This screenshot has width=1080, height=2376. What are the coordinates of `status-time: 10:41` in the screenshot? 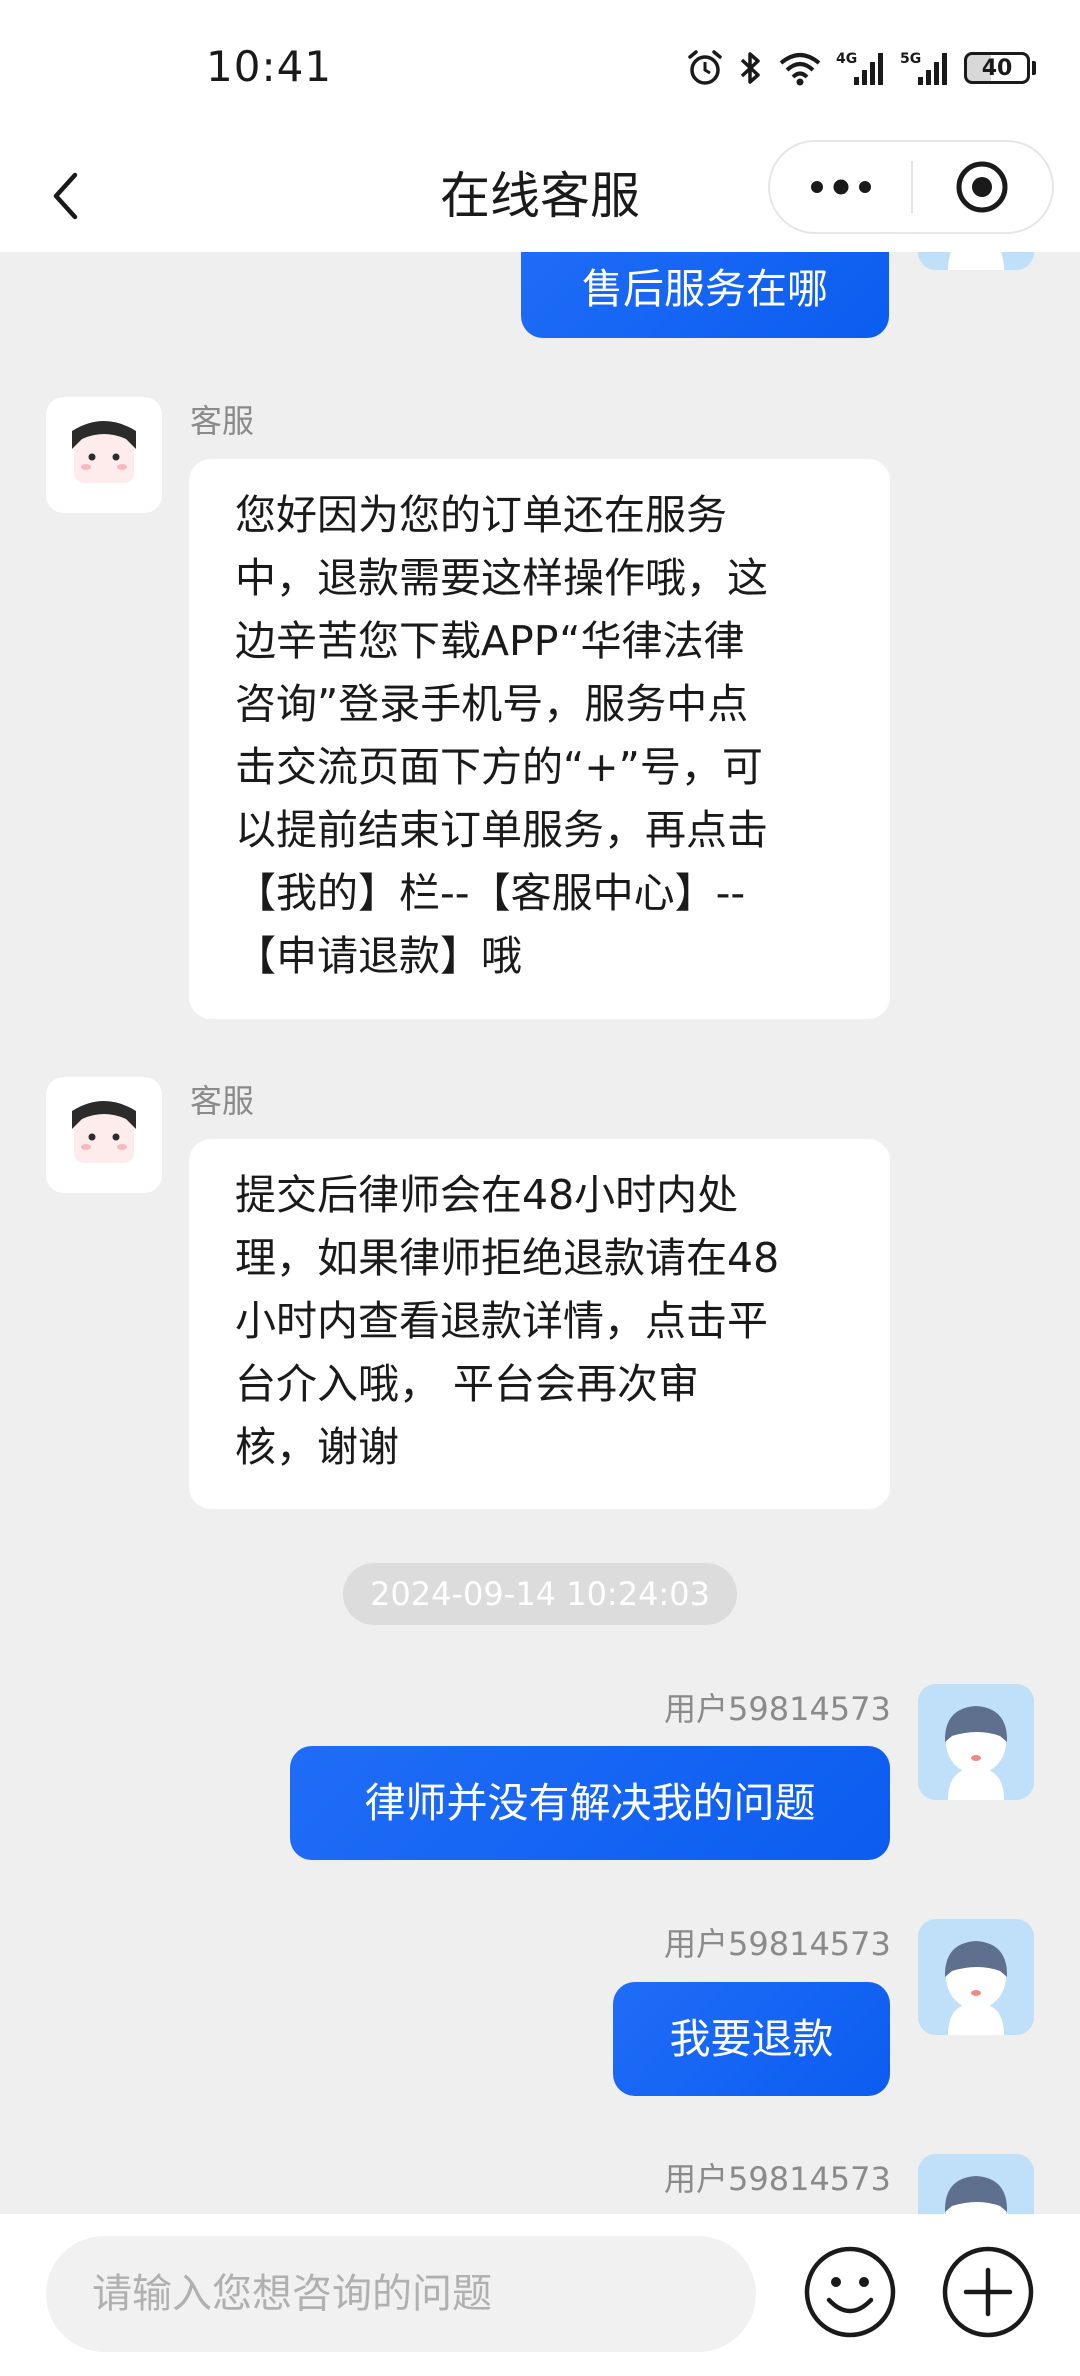 It's located at (269, 66).